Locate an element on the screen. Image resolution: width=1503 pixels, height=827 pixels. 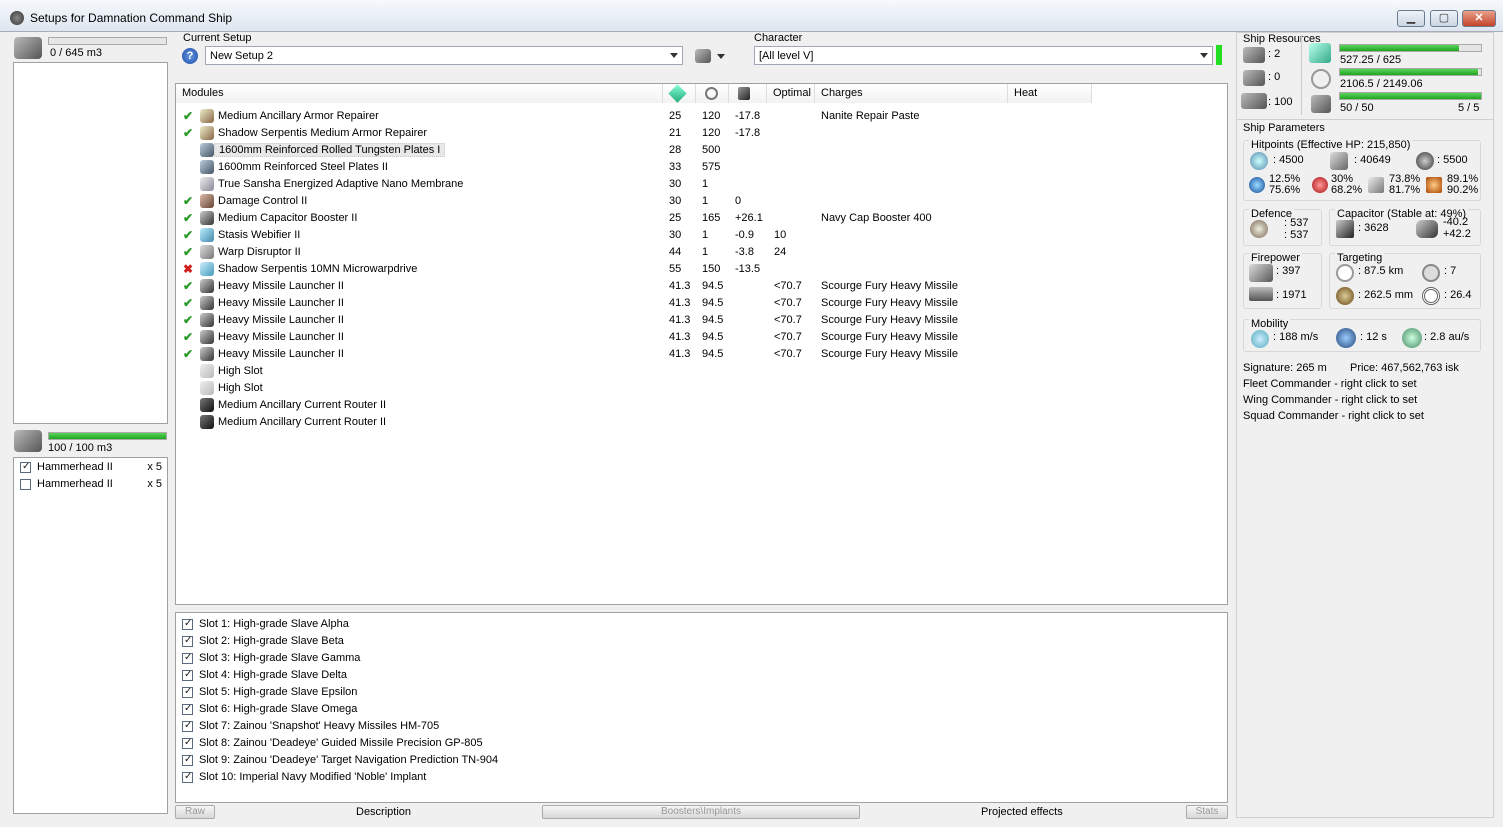
drone-name: Hammerhead II is located at coordinates (75, 484).